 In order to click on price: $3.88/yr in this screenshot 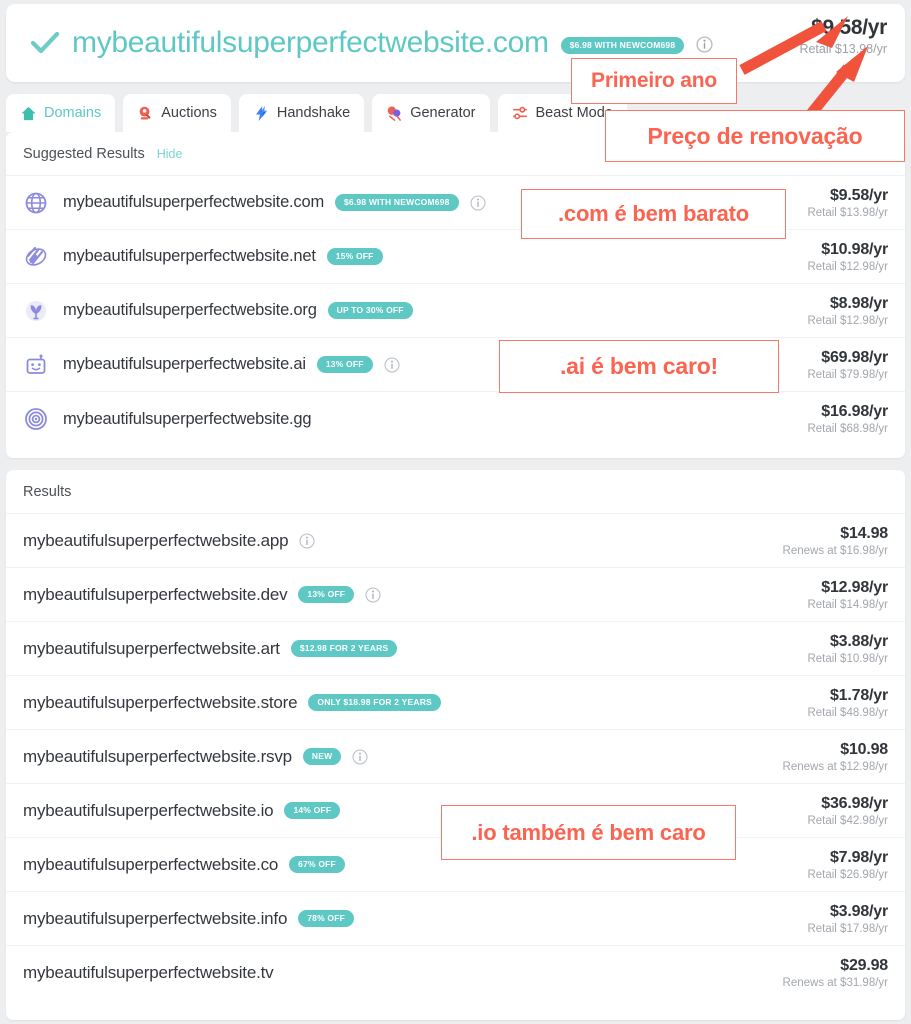, I will do `click(858, 641)`.